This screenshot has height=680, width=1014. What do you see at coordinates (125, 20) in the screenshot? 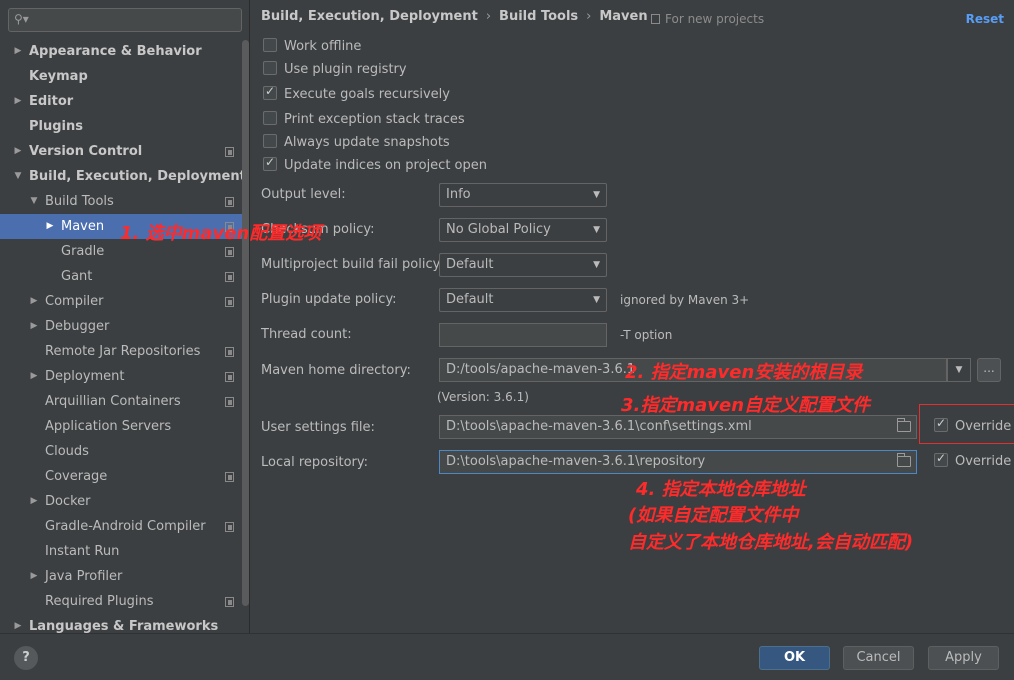
I see `search-input: ⚲▾` at bounding box center [125, 20].